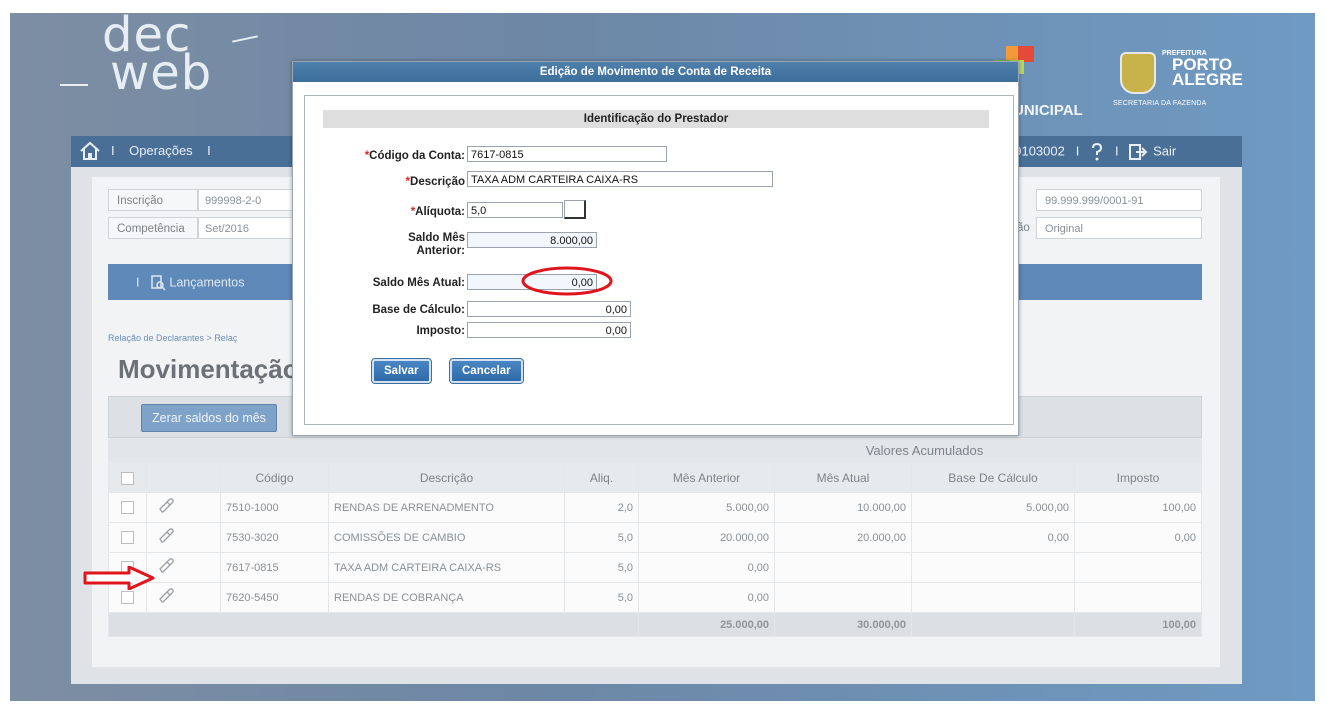 Image resolution: width=1327 pixels, height=715 pixels. Describe the element at coordinates (601, 567) in the screenshot. I see `cell-aliq: 5,0` at that location.